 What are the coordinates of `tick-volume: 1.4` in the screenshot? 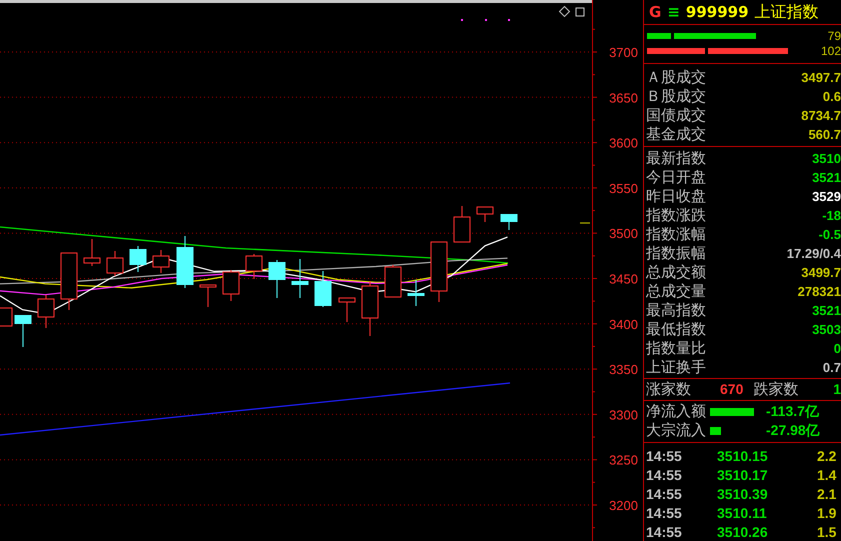 It's located at (826, 475).